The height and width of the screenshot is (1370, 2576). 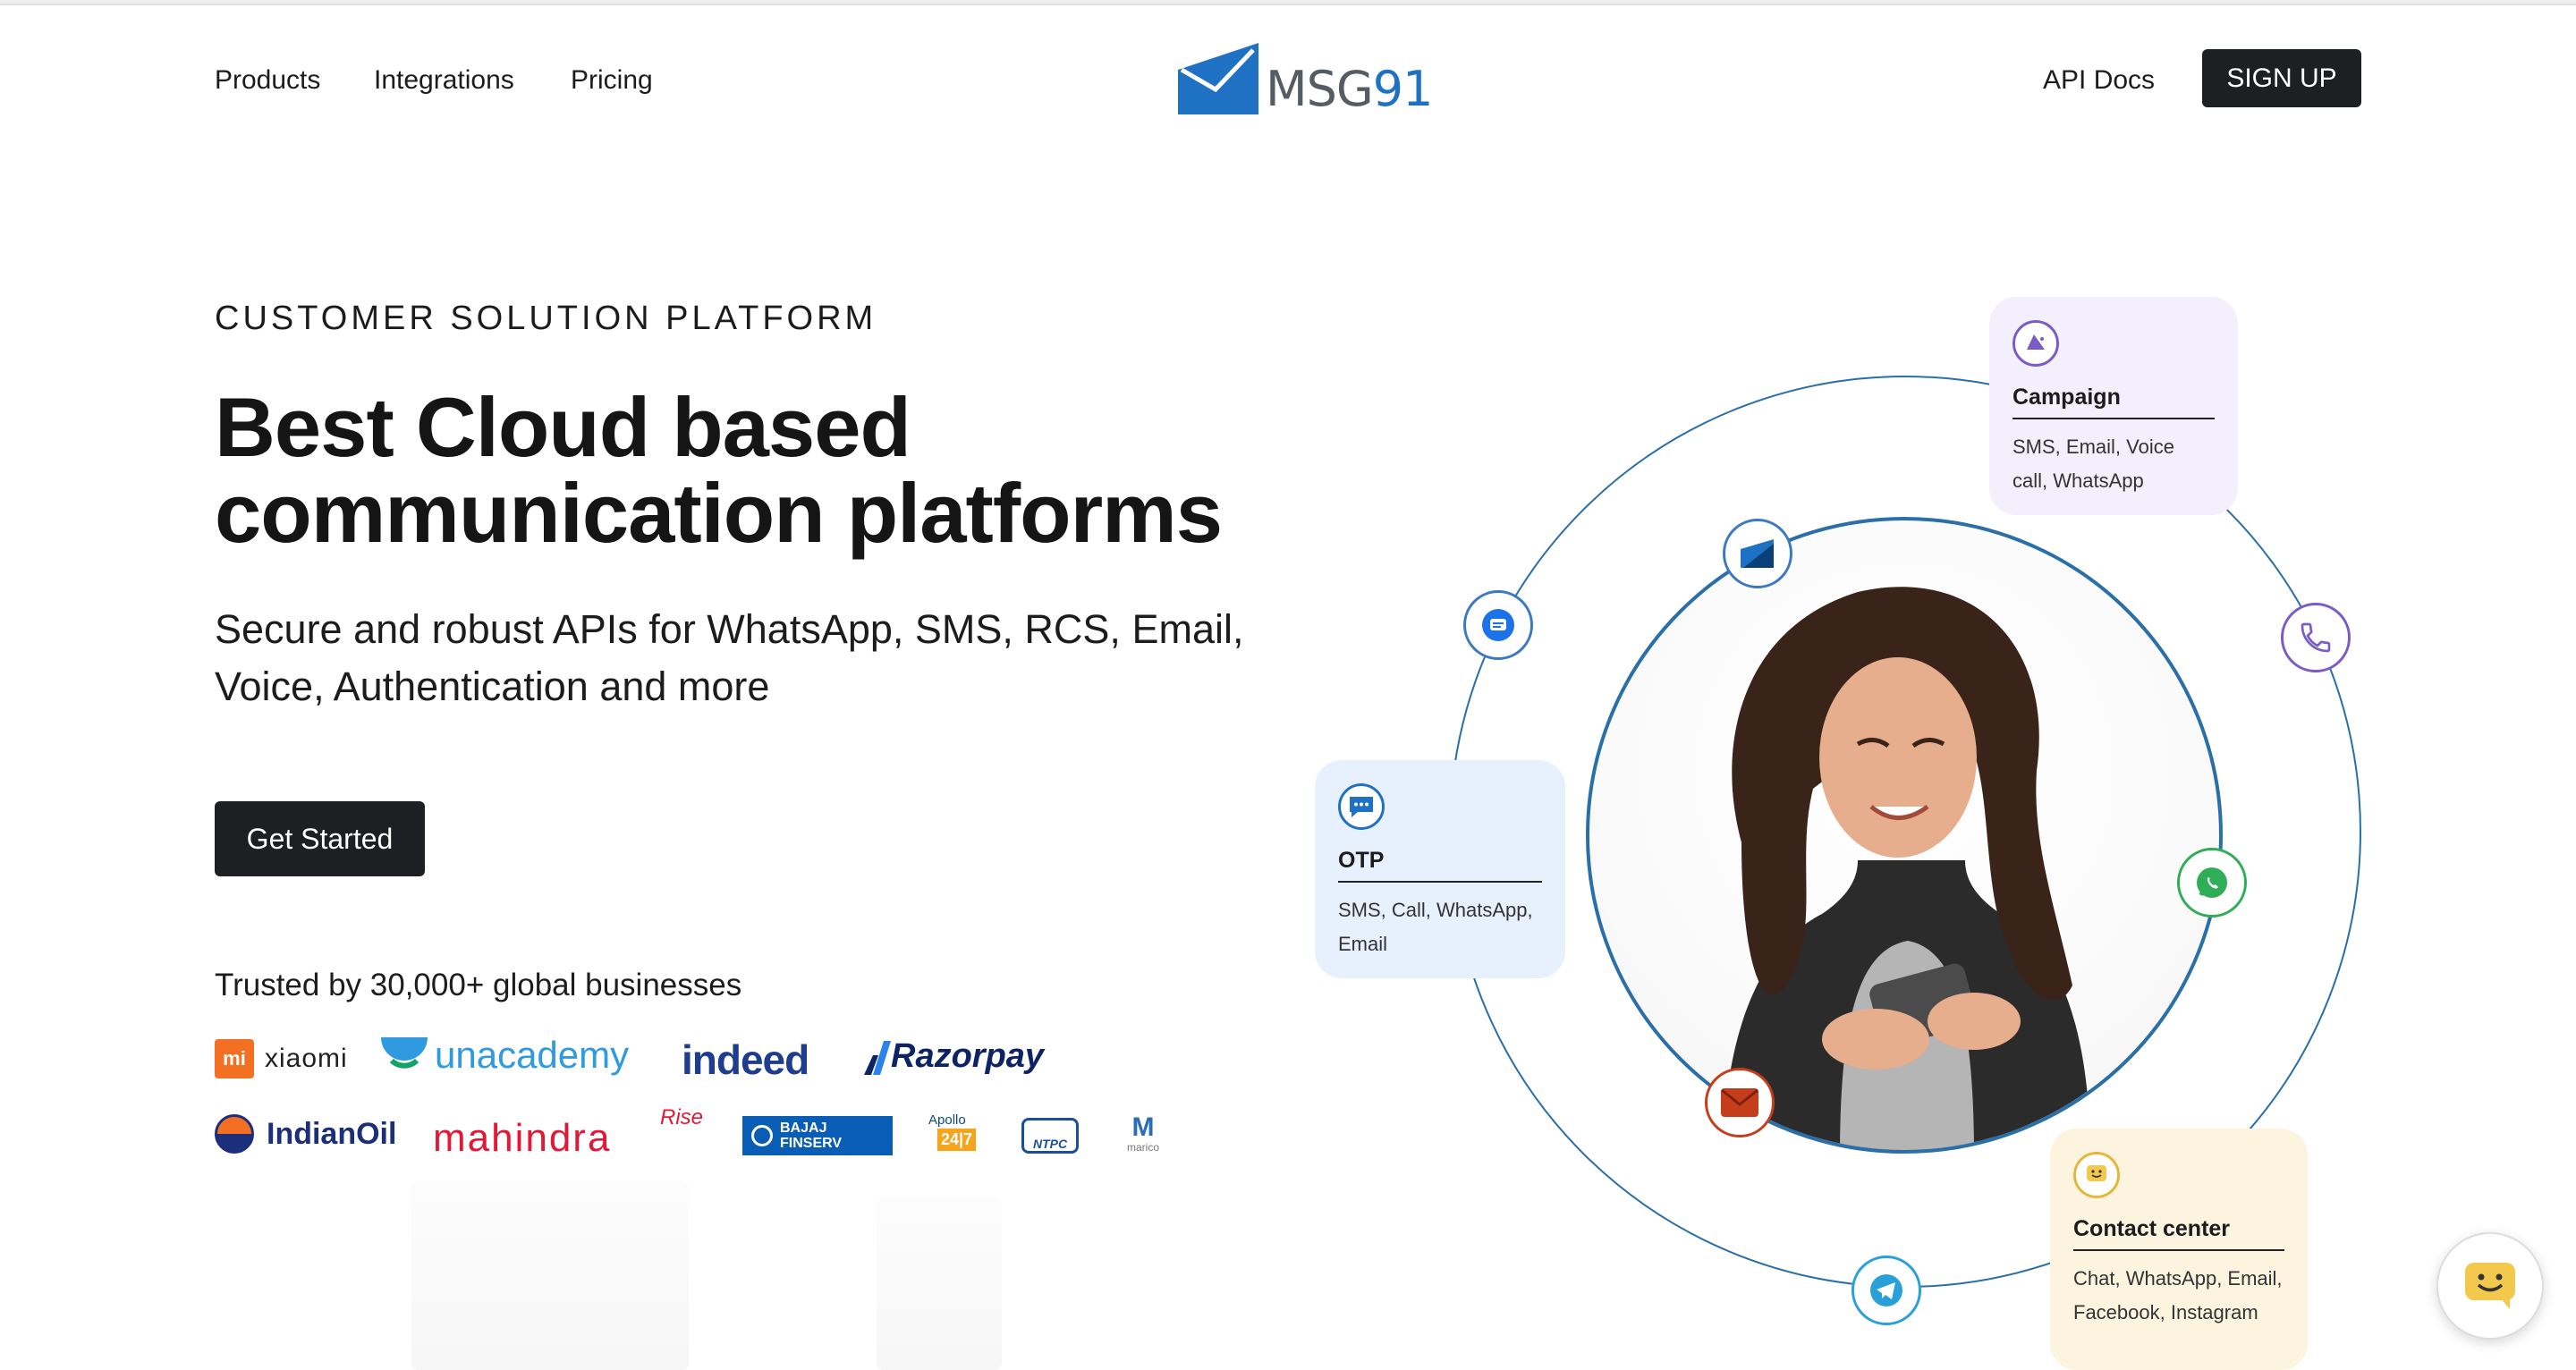 I want to click on apollo-247-badge: 24|7, so click(x=957, y=1140).